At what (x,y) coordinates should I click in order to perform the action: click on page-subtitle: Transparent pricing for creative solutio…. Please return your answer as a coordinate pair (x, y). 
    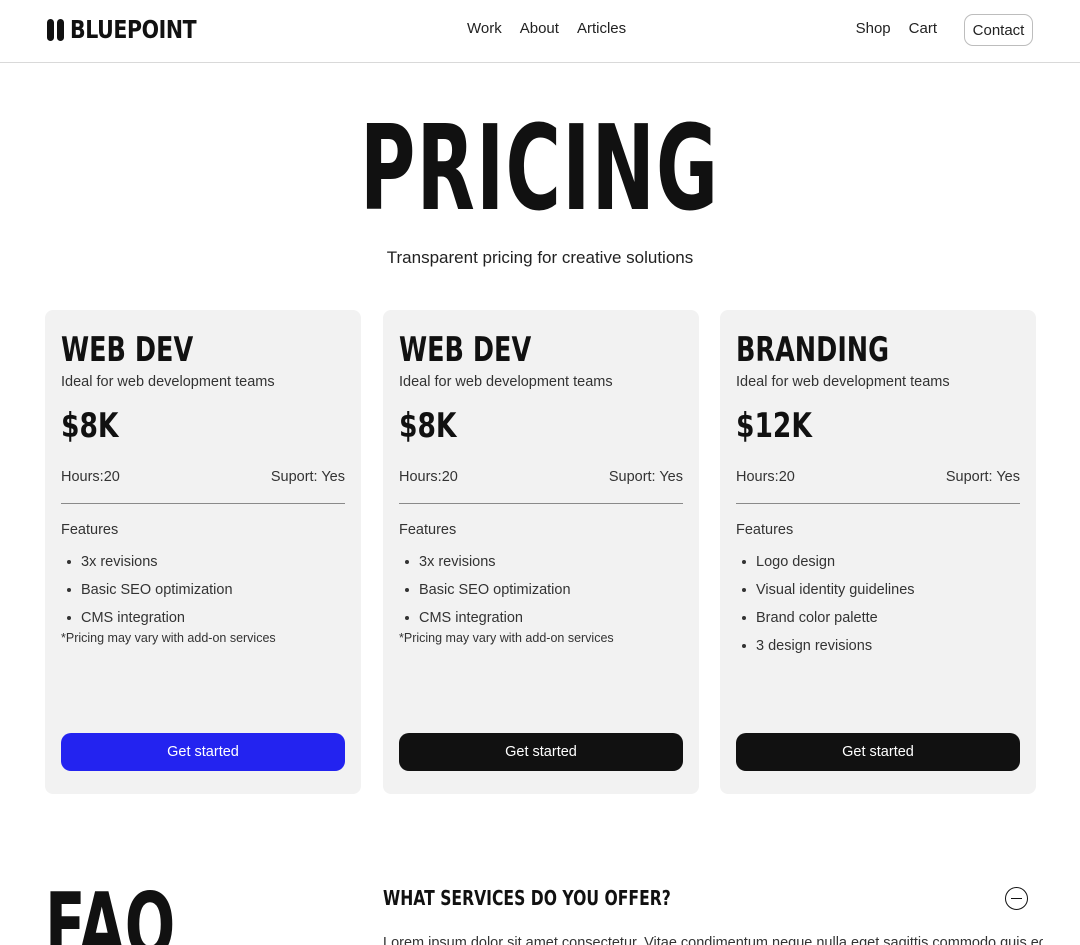
    Looking at the image, I should click on (540, 257).